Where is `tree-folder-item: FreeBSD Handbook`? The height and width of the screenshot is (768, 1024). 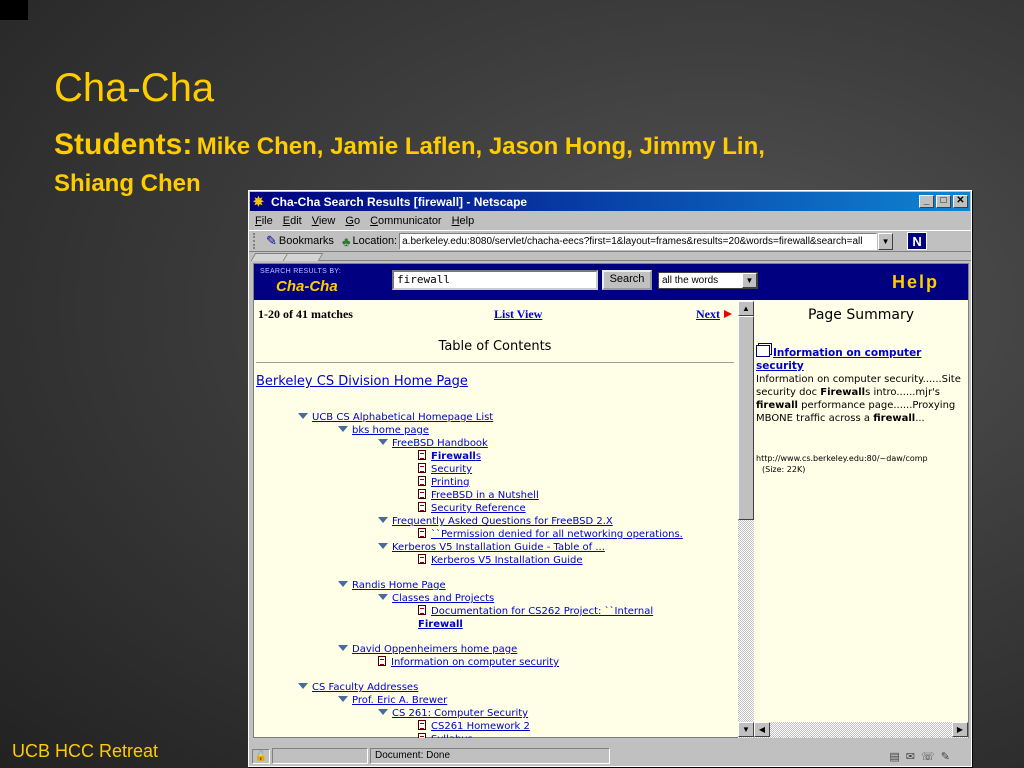
tree-folder-item: FreeBSD Handbook is located at coordinates (433, 443).